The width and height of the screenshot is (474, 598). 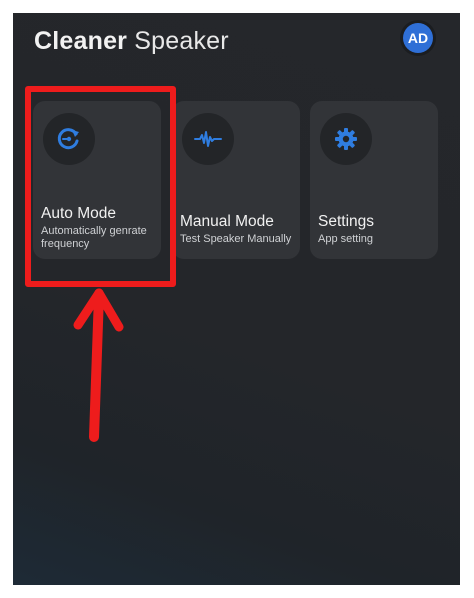 I want to click on app-title: Cleaner Speaker, so click(x=131, y=41).